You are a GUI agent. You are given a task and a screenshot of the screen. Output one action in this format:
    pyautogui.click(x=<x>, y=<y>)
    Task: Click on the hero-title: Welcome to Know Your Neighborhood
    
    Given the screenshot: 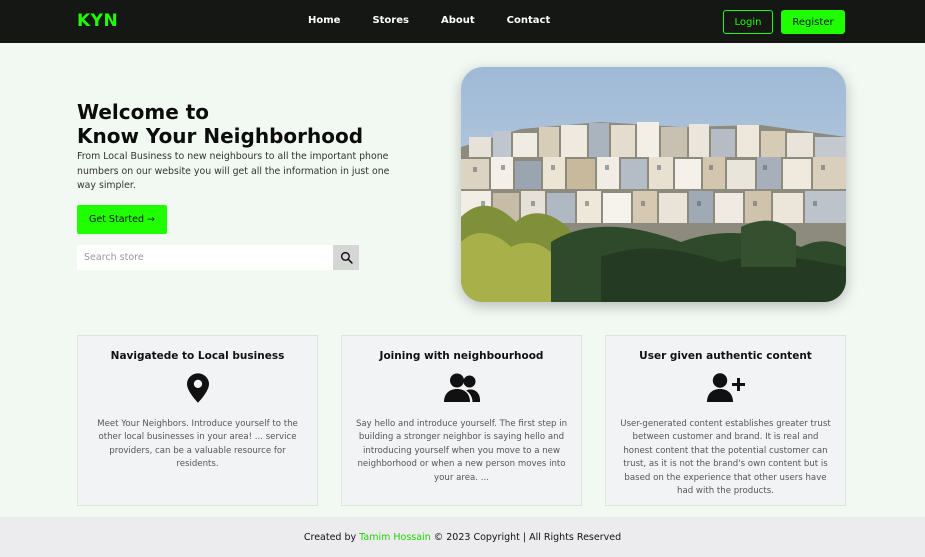 What is the action you would take?
    pyautogui.click(x=257, y=124)
    